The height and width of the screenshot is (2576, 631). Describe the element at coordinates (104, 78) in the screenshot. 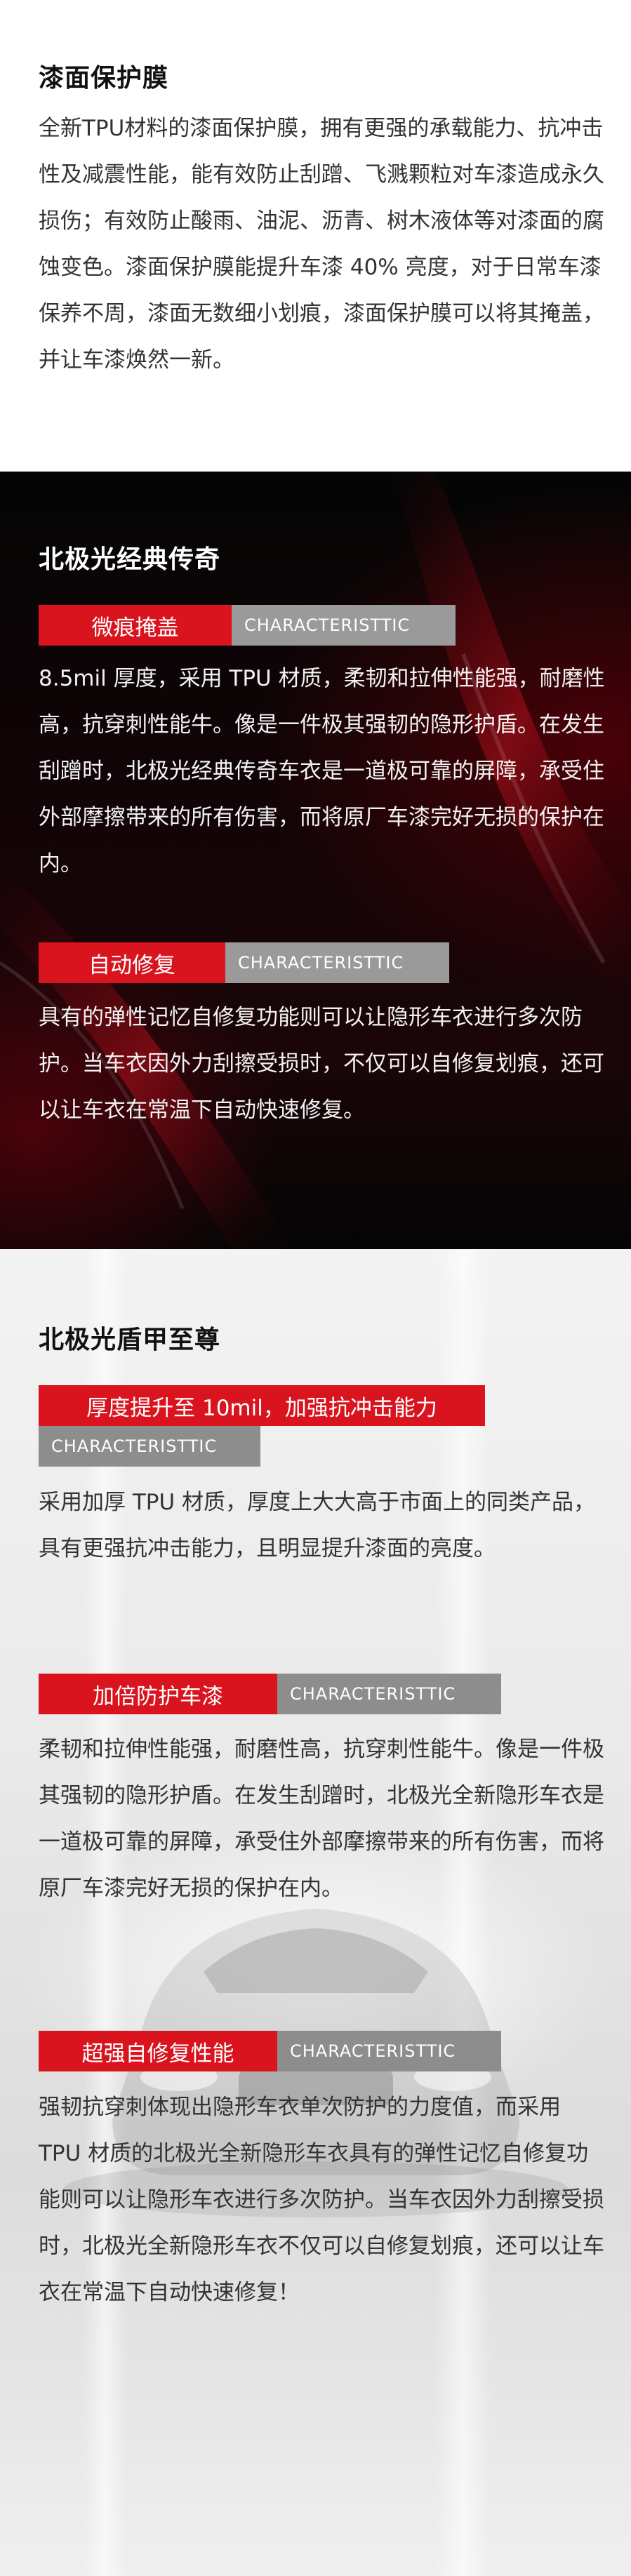

I see `section-title: 漆面保护膜` at that location.